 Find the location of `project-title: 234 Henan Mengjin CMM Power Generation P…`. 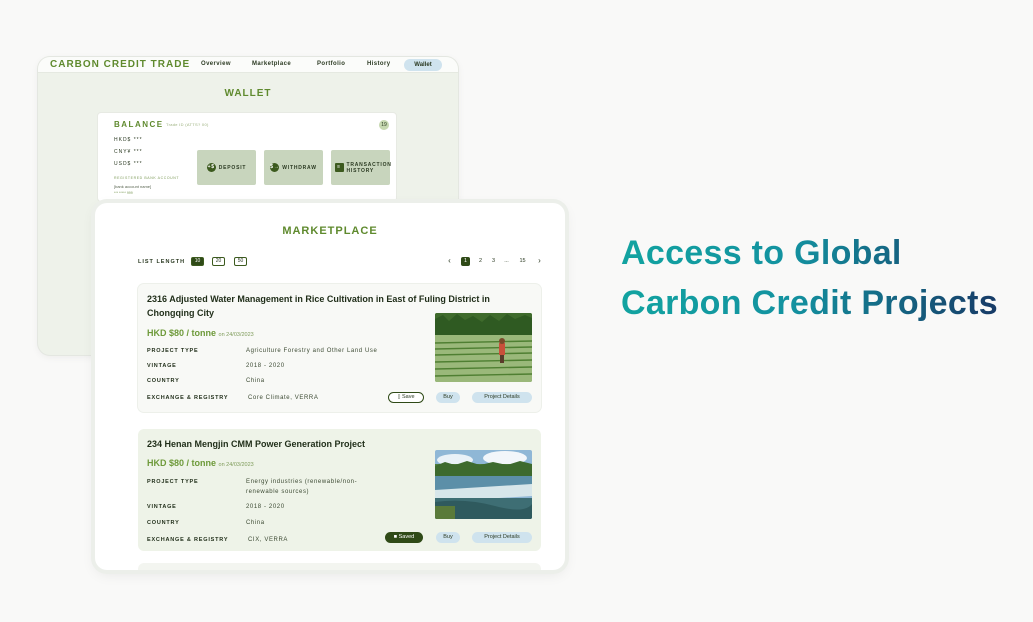

project-title: 234 Henan Mengjin CMM Power Generation P… is located at coordinates (336, 444).